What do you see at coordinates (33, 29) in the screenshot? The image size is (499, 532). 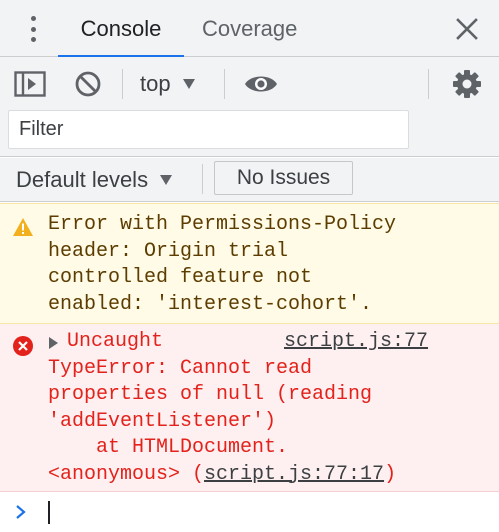 I see `kebab-icon` at bounding box center [33, 29].